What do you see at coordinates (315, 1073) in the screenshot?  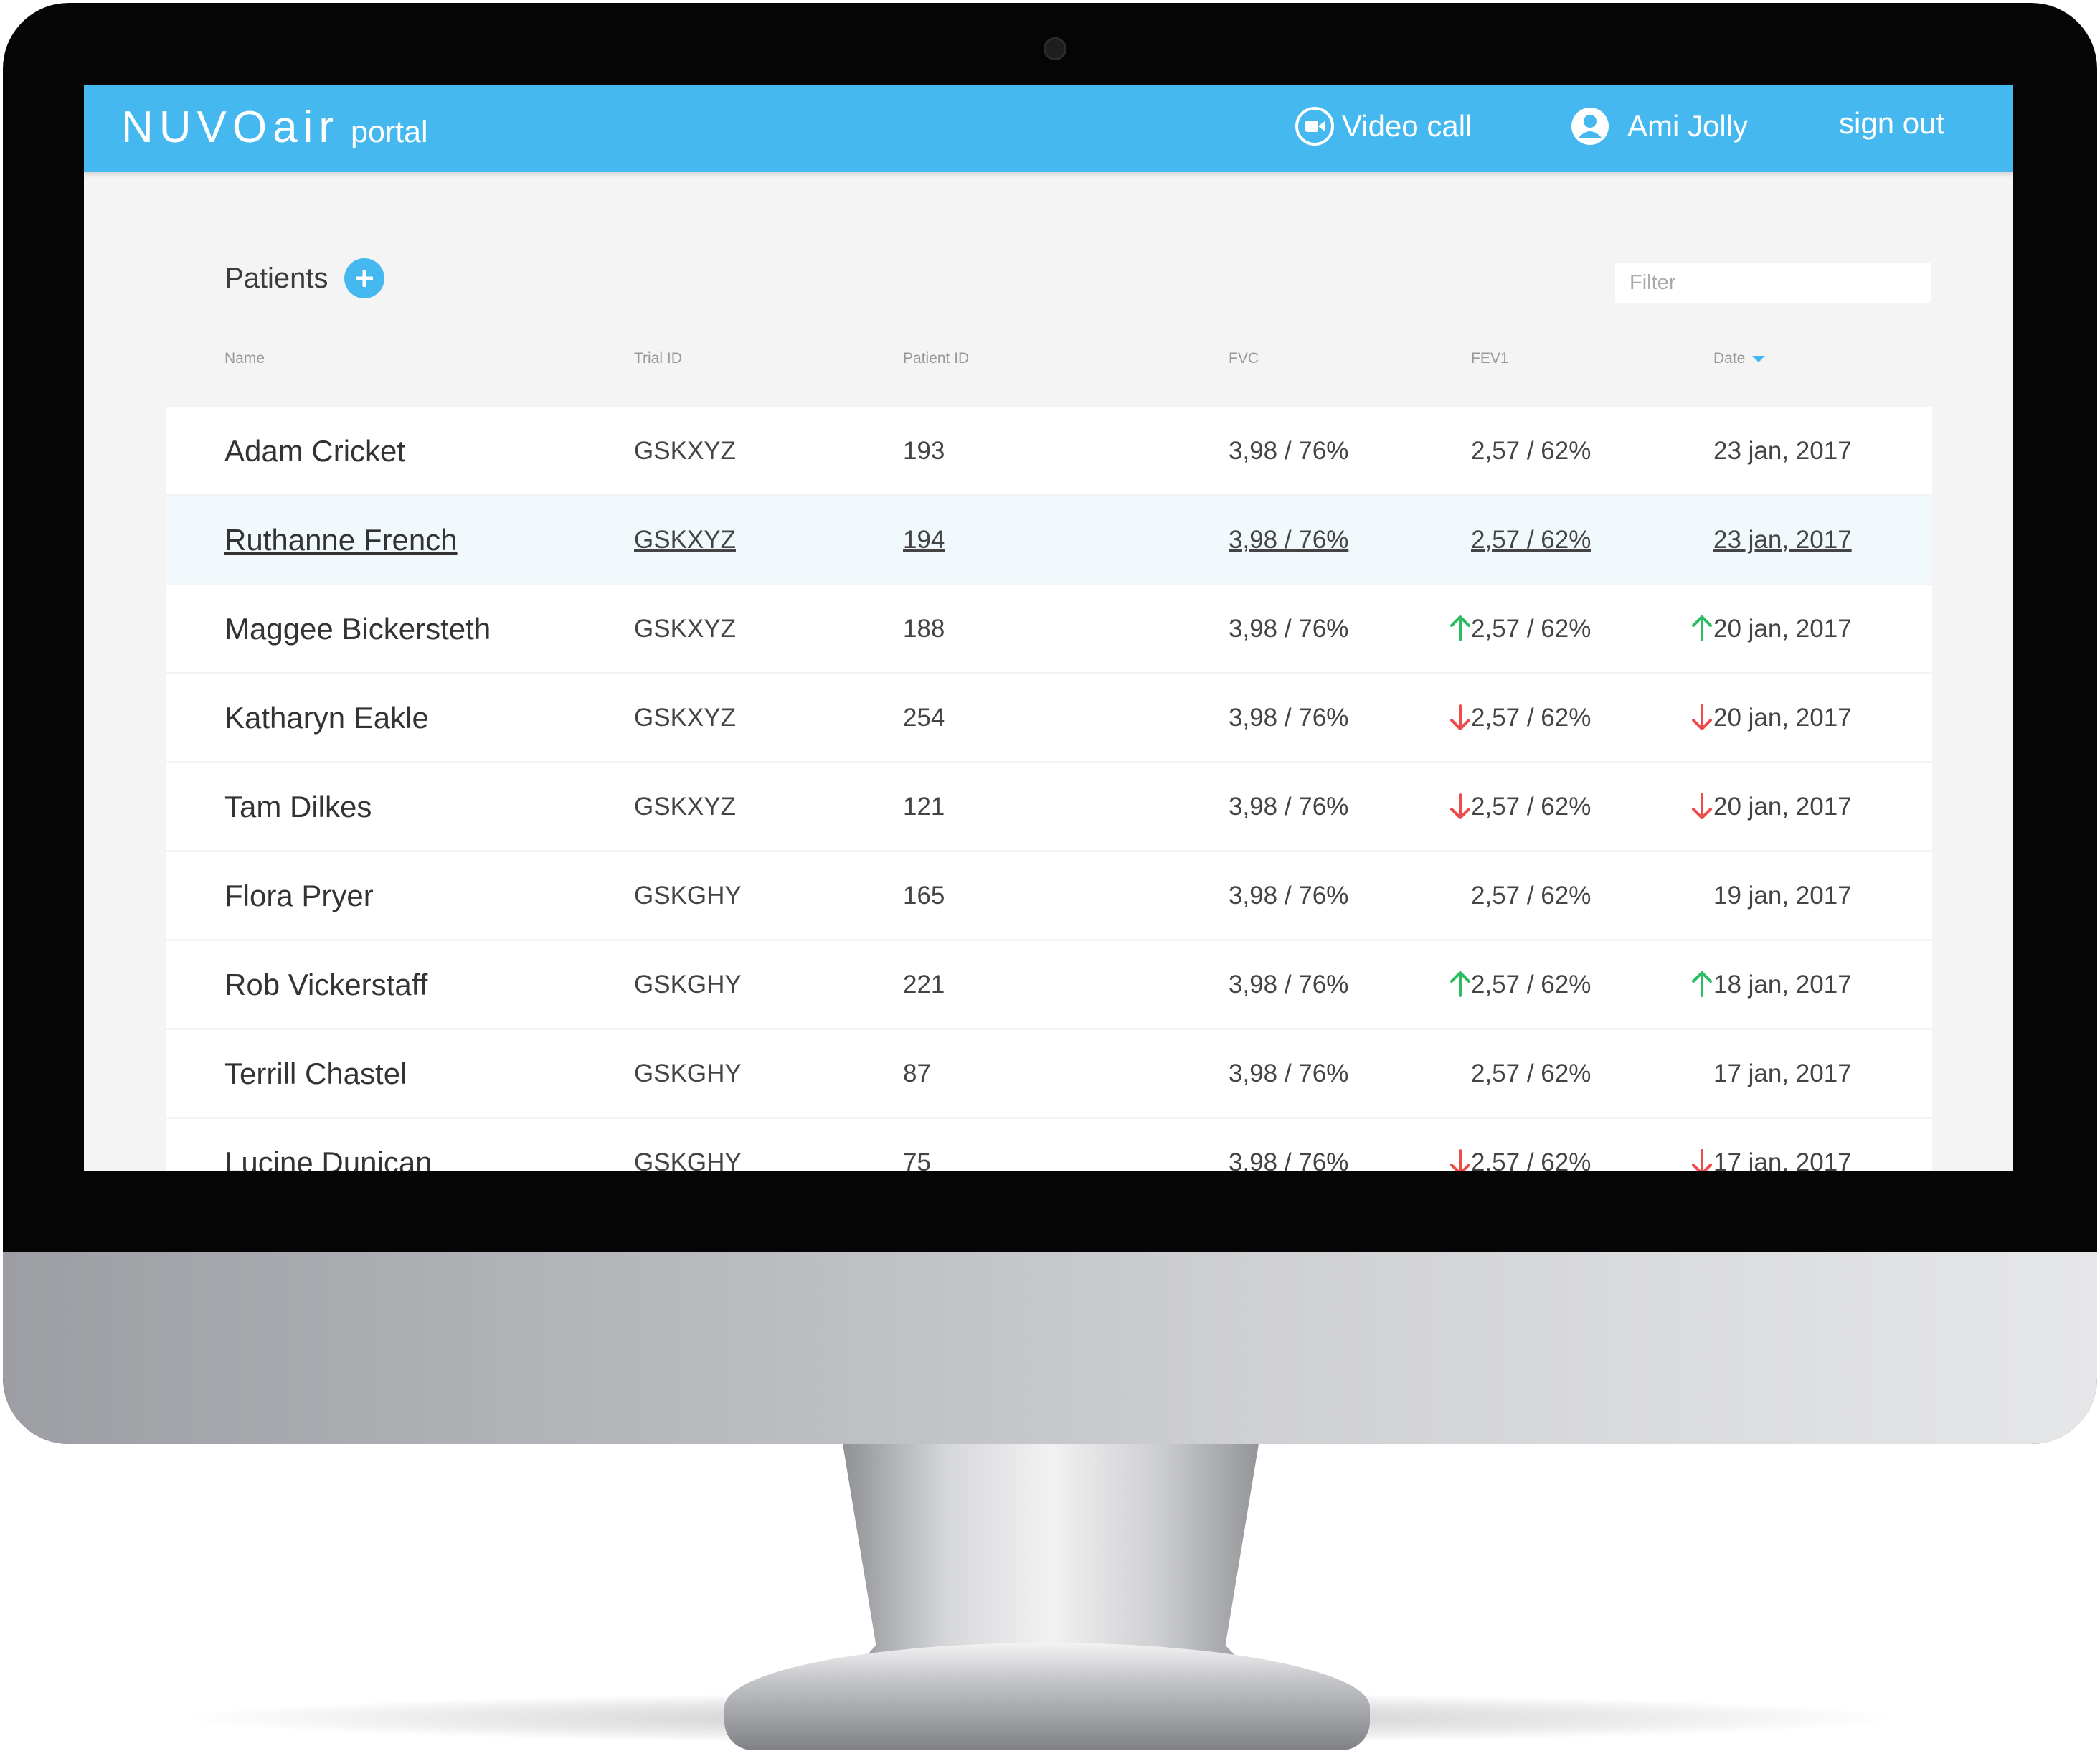 I see `patient-name: Terrill Chastel` at bounding box center [315, 1073].